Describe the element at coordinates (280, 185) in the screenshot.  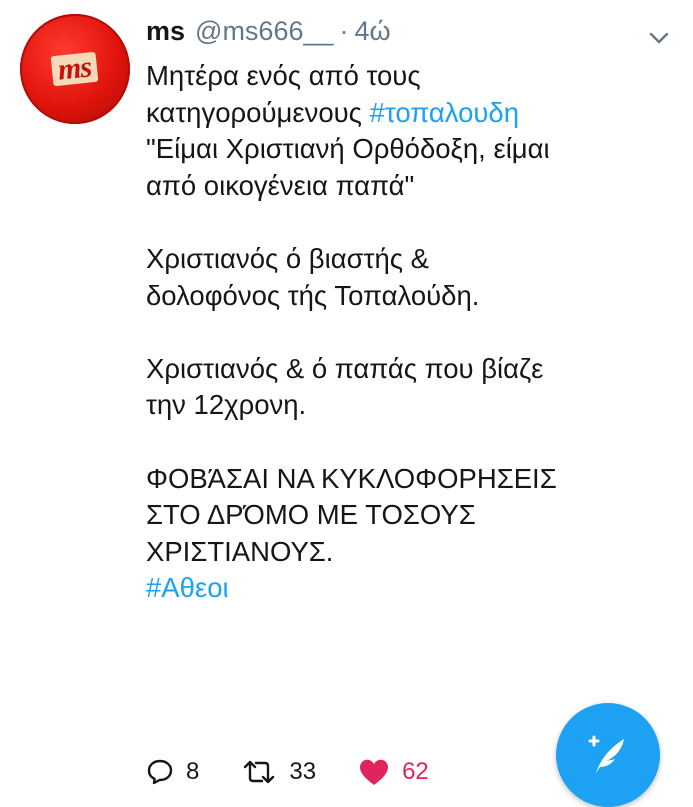
I see `tweet-line: από οικογένεια παπά"` at that location.